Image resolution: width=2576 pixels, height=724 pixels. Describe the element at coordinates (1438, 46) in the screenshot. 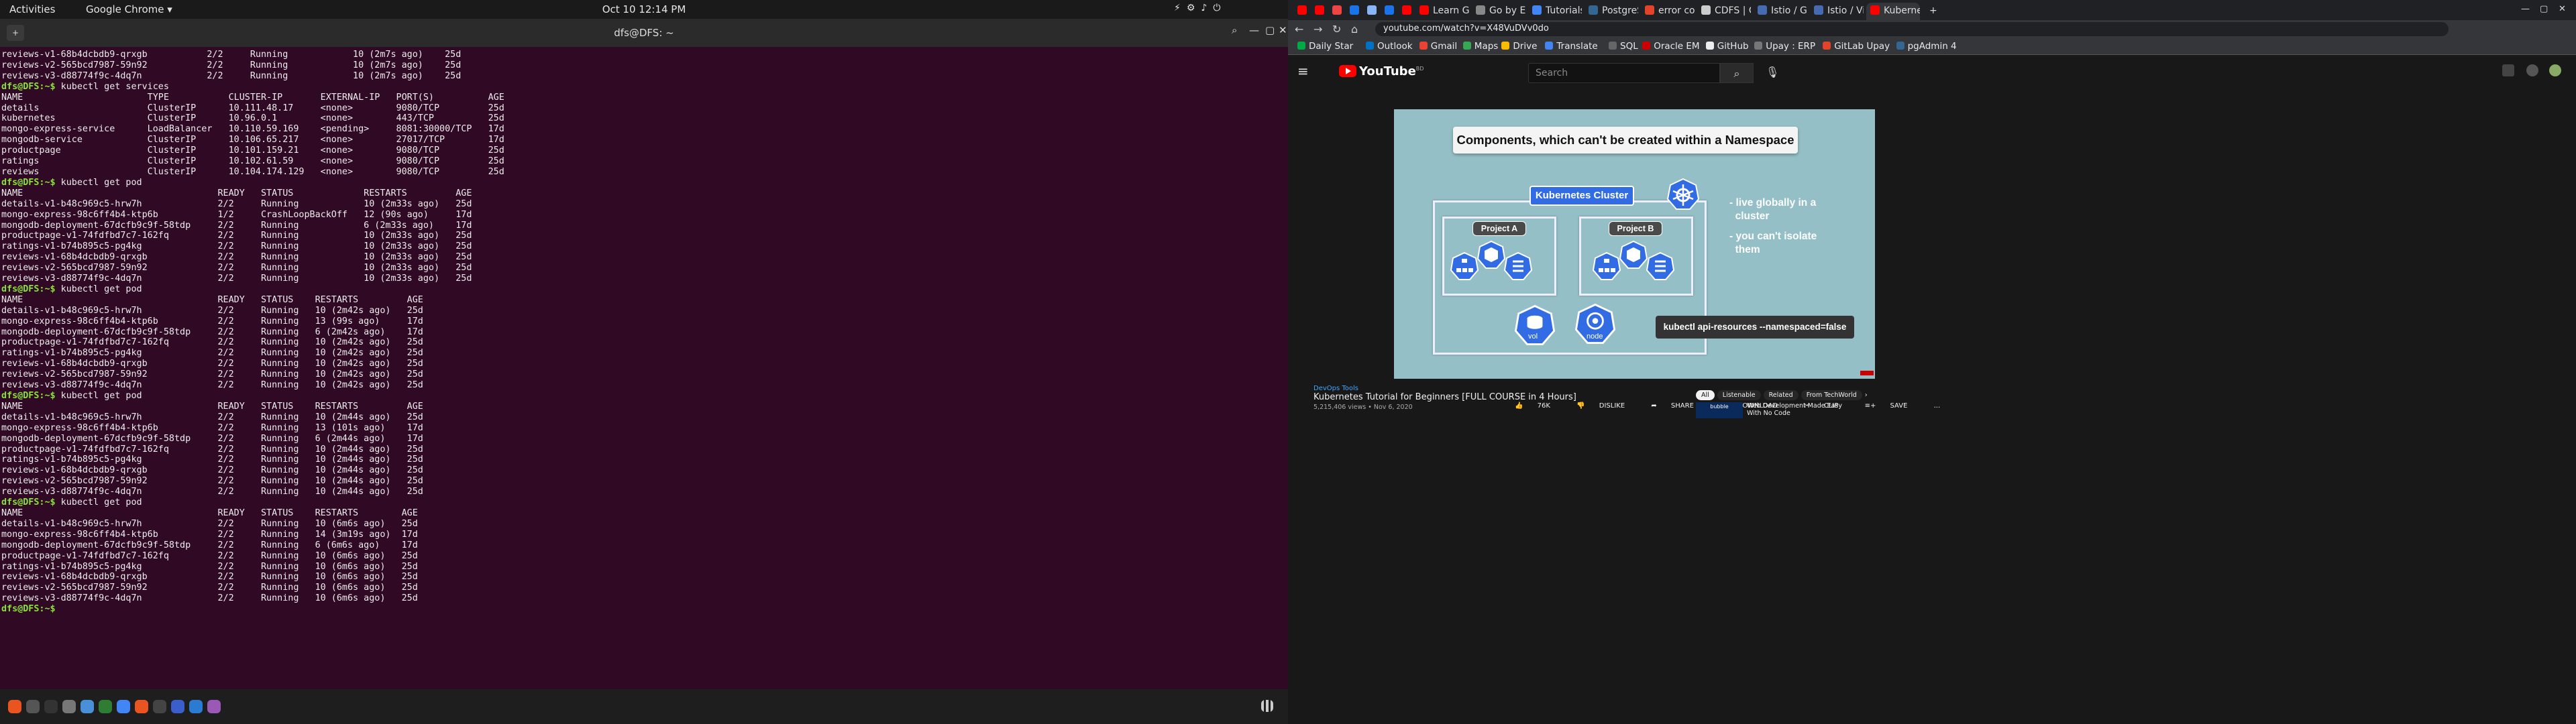

I see `bookmark-item: Gmail` at that location.